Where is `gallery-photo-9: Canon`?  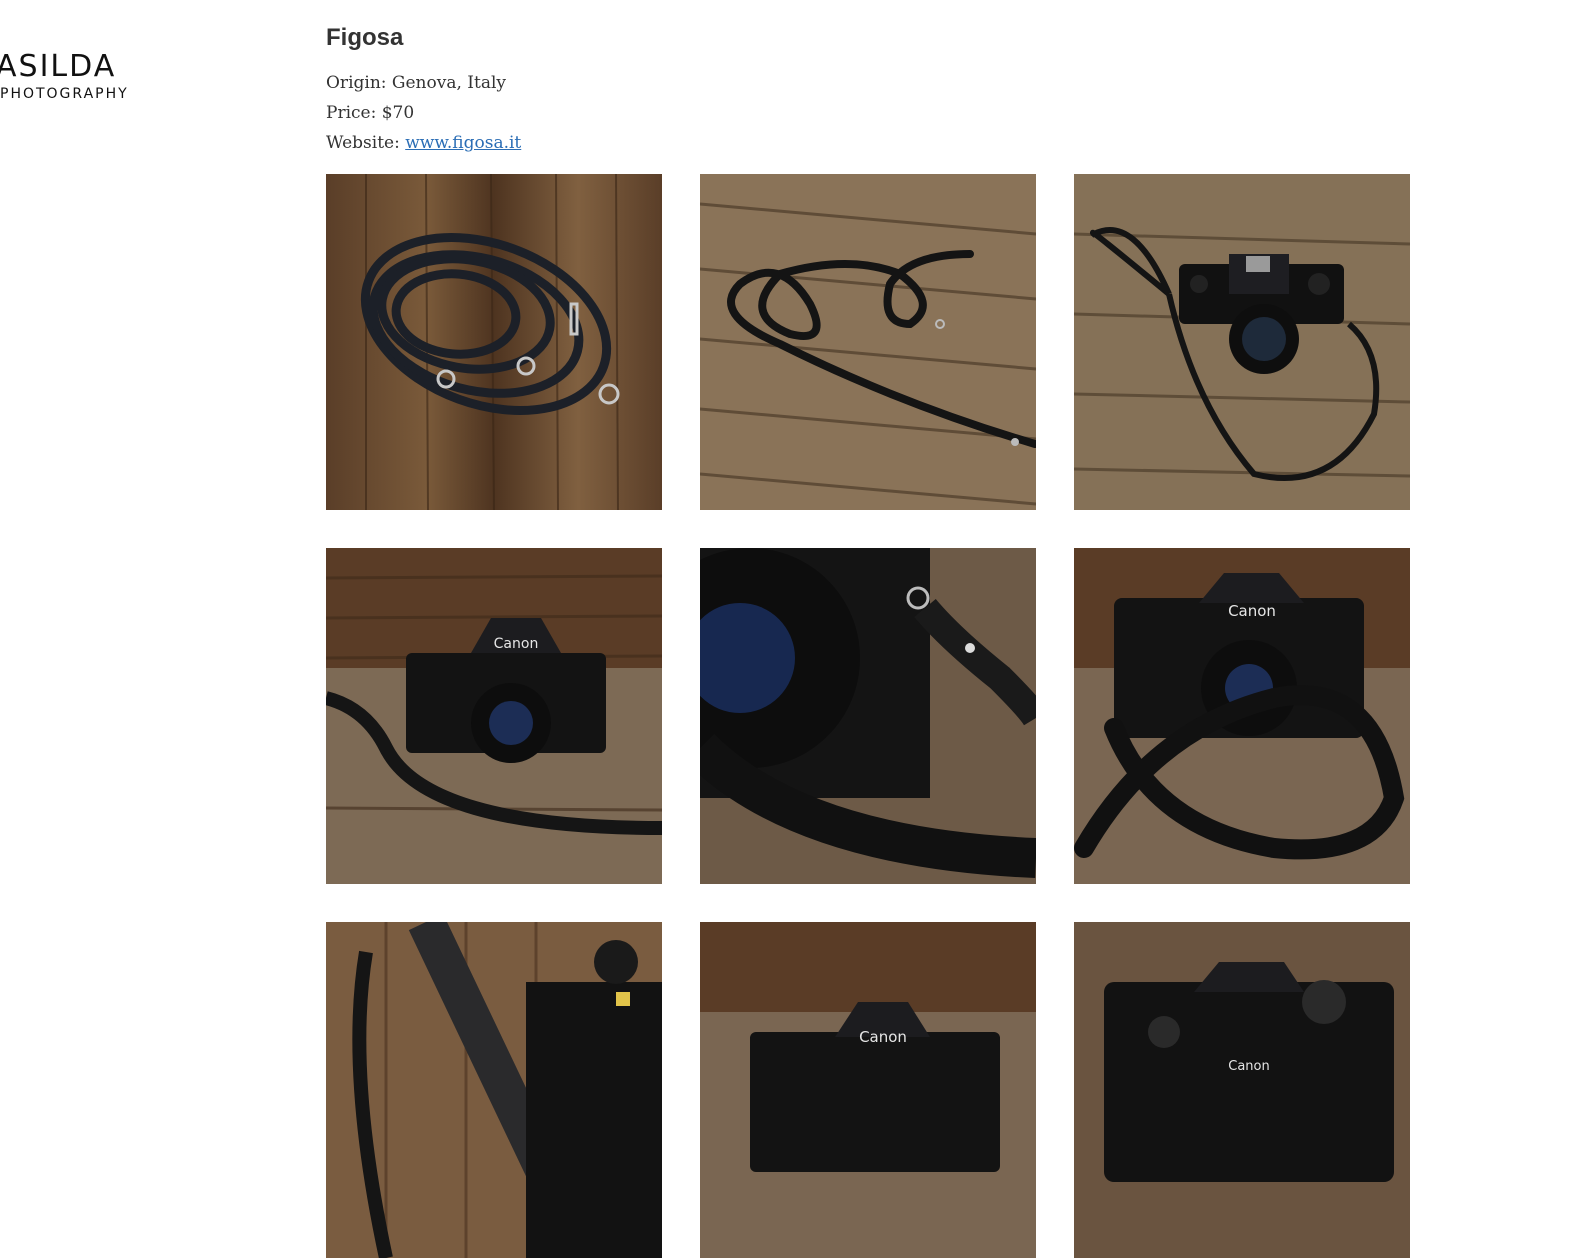
gallery-photo-9: Canon is located at coordinates (1242, 1090).